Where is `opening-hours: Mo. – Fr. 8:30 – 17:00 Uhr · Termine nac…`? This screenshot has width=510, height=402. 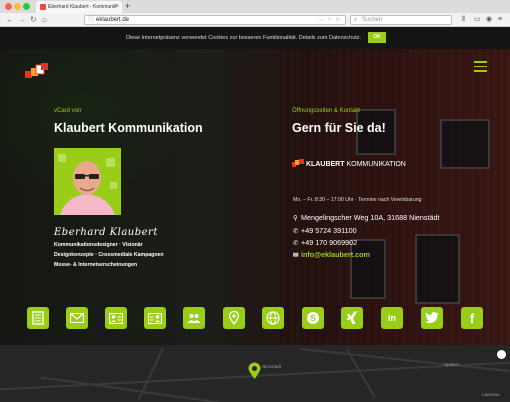
opening-hours: Mo. – Fr. 8:30 – 17:00 Uhr · Termine nac… is located at coordinates (357, 200).